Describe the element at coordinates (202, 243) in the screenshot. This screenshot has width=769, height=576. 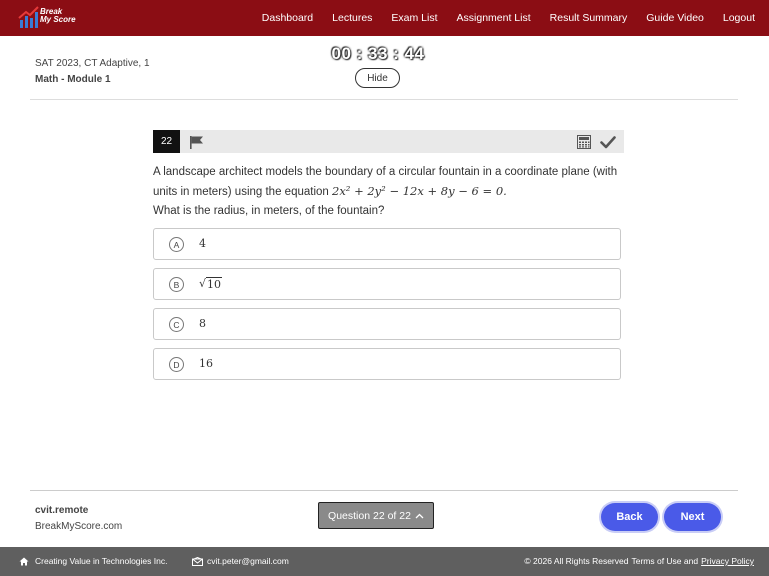
I see `choice-value: 4` at that location.